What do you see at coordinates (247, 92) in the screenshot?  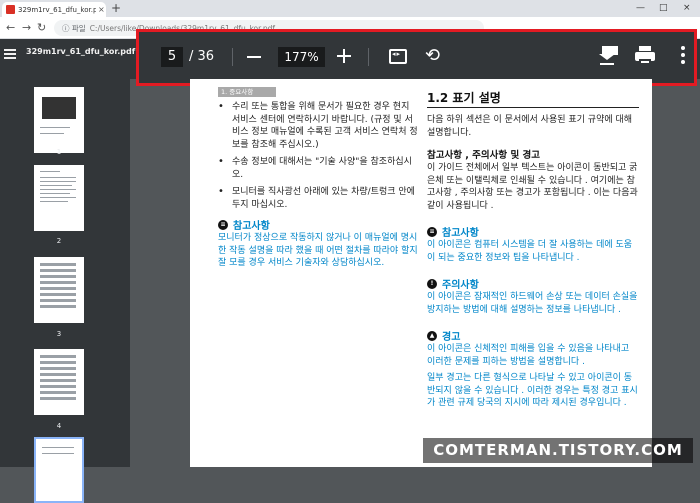 I see `section-header-bar: 1. 중요사항` at bounding box center [247, 92].